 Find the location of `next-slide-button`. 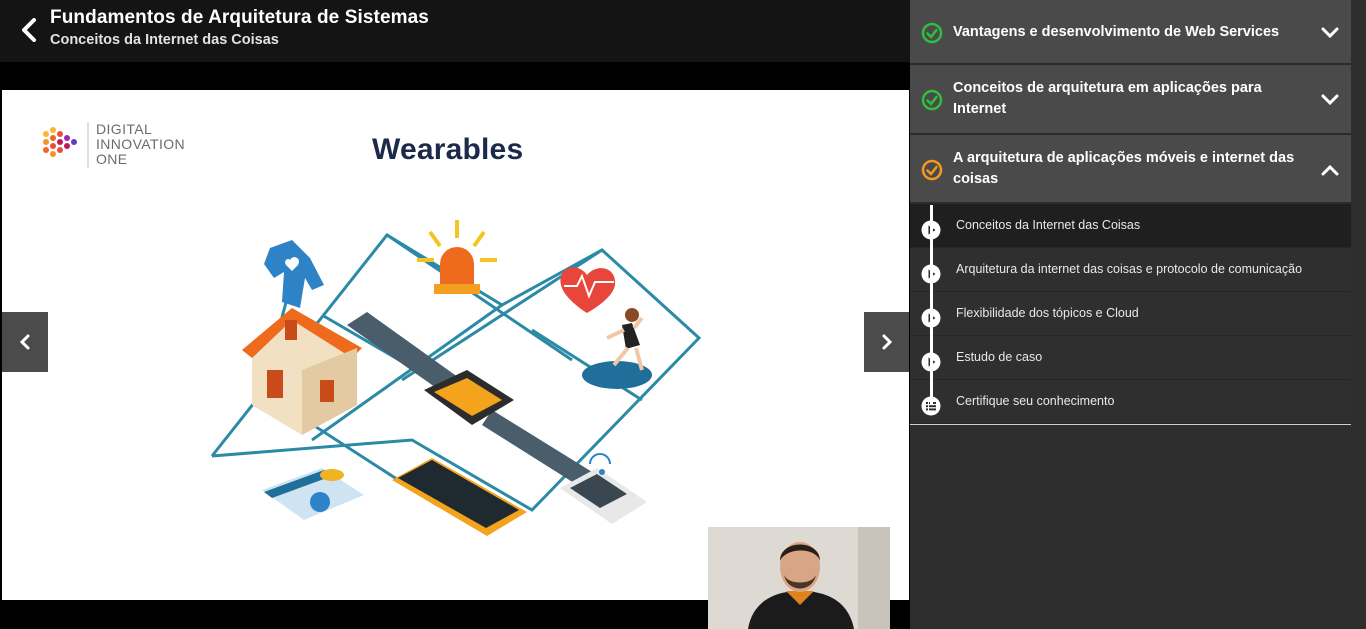

next-slide-button is located at coordinates (886, 342).